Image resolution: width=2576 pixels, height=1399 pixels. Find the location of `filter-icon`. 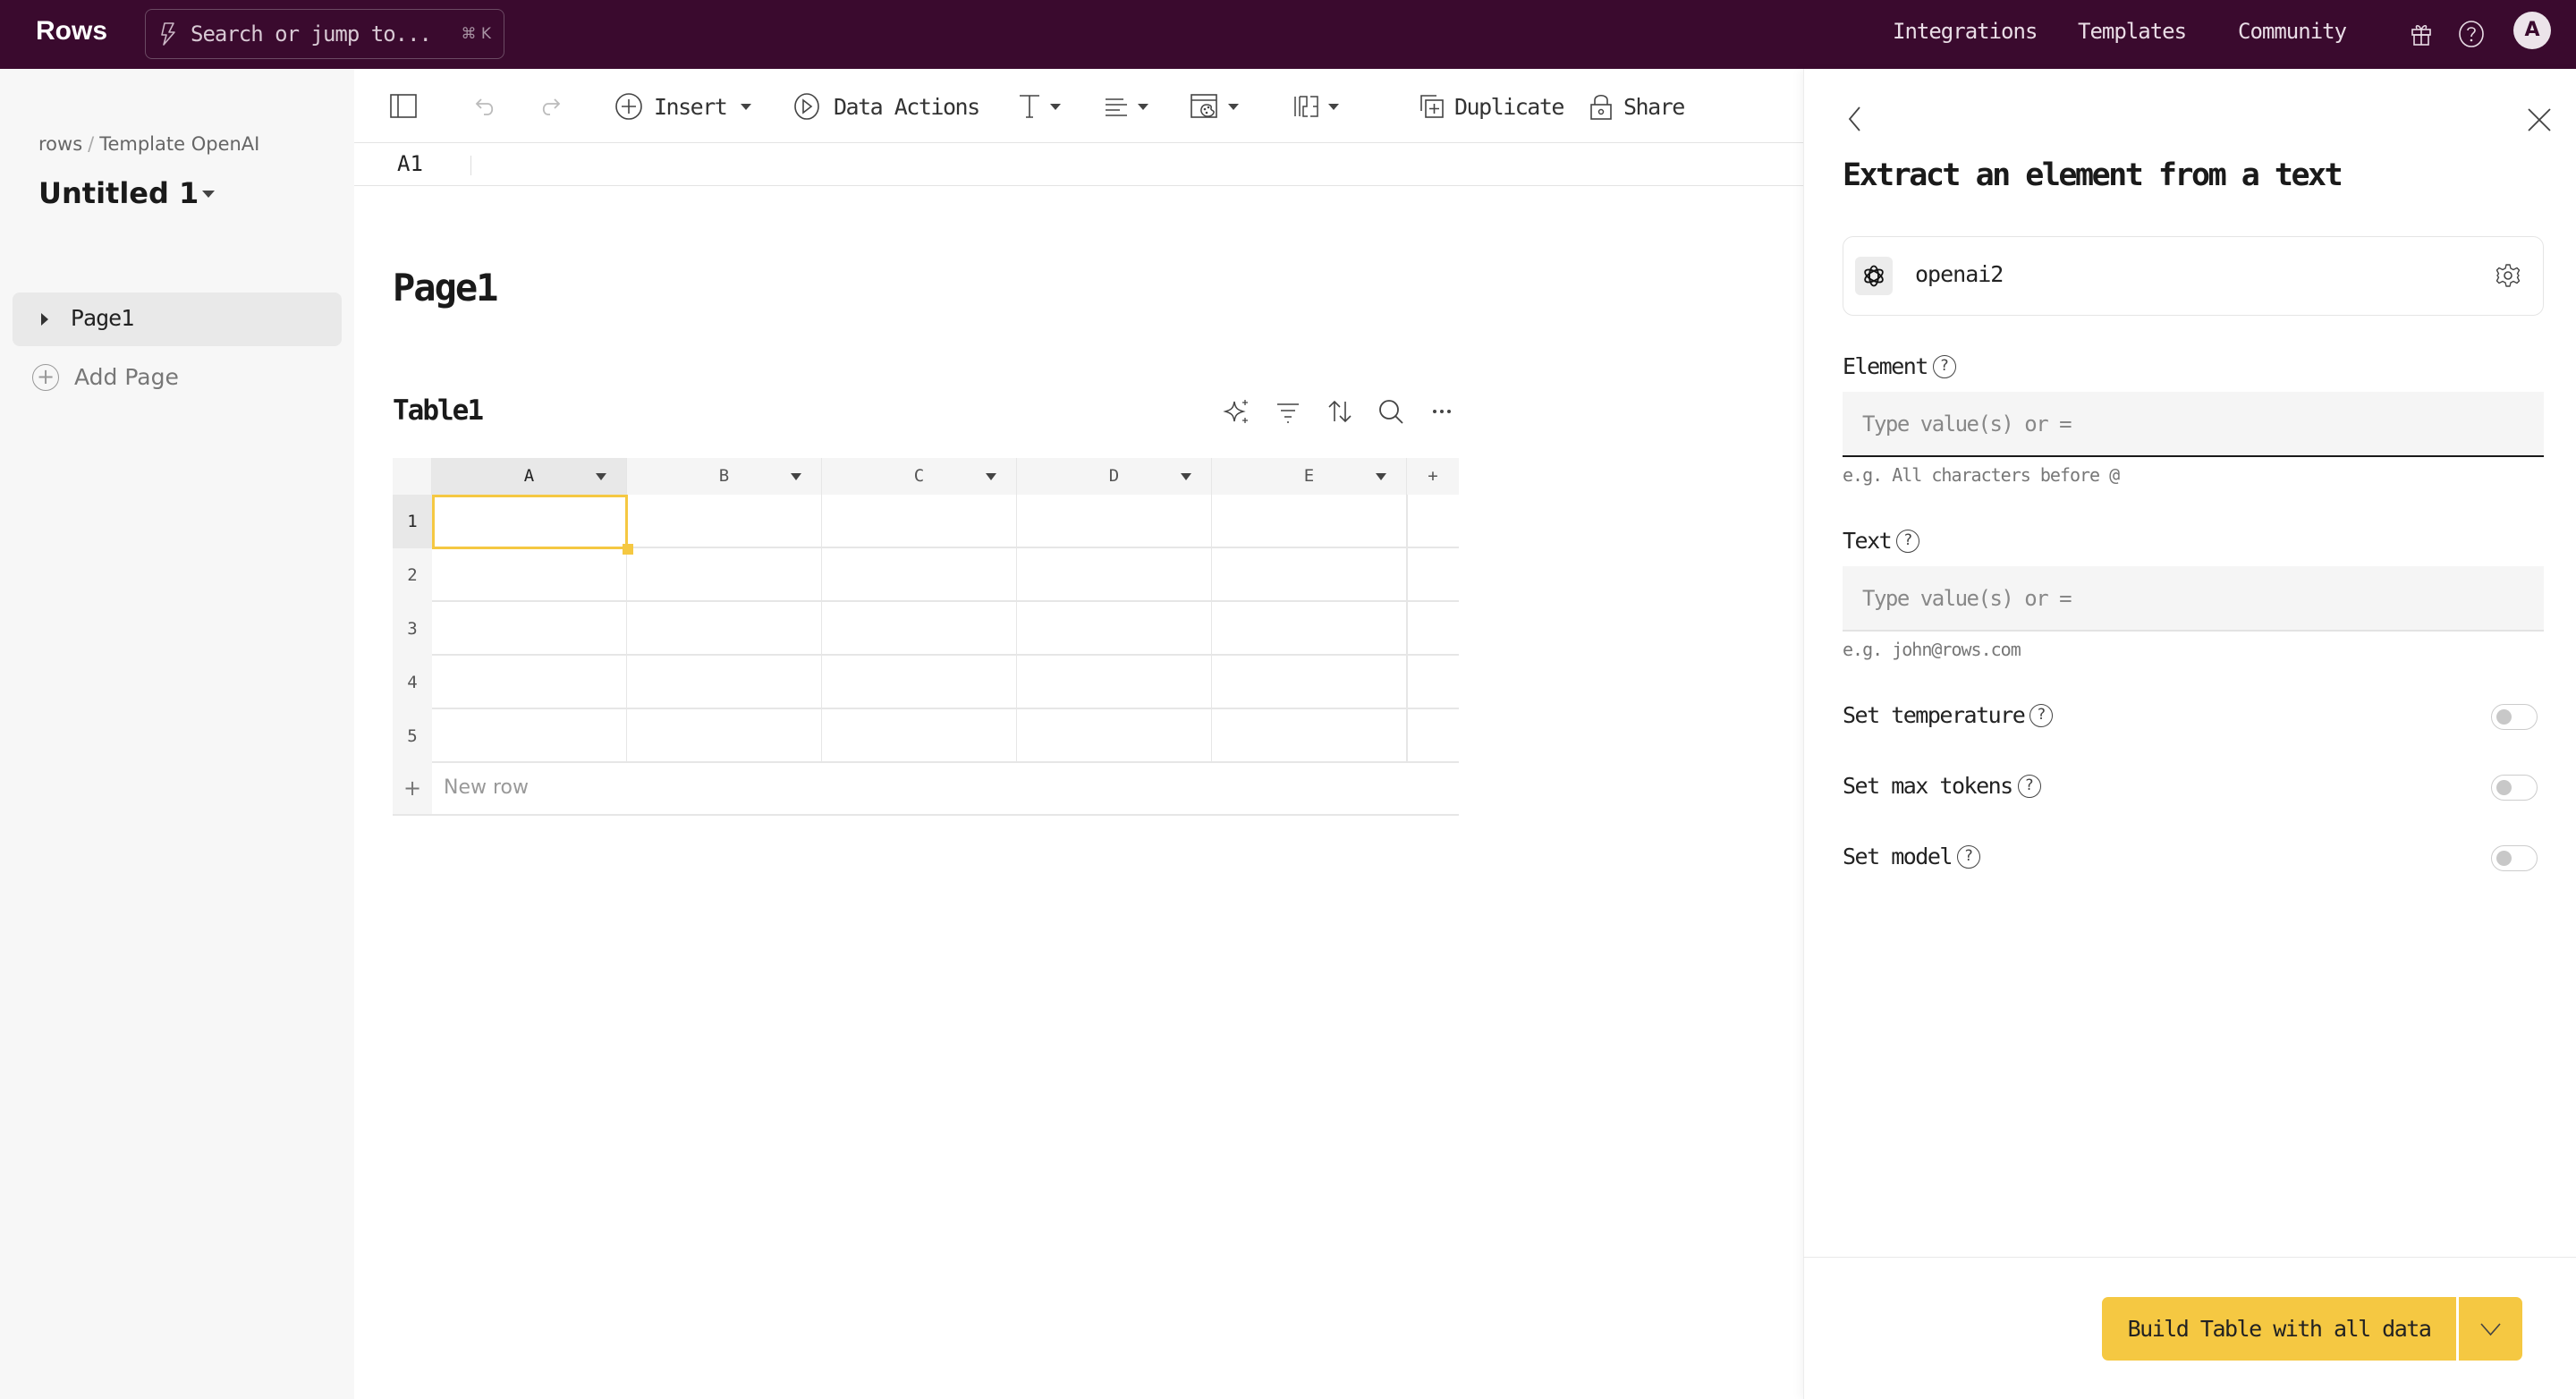

filter-icon is located at coordinates (1288, 411).